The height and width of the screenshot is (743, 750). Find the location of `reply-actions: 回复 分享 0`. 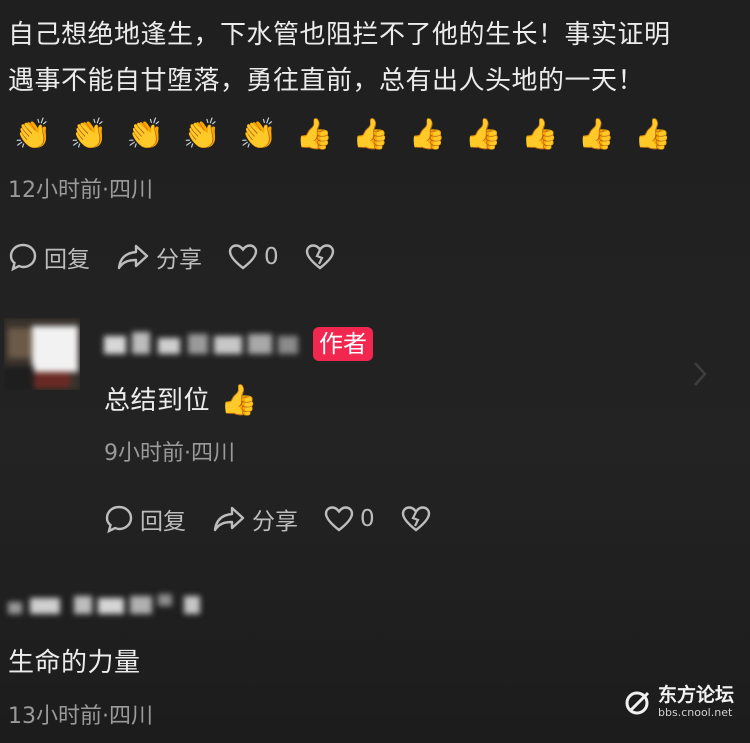

reply-actions: 回复 分享 0 is located at coordinates (267, 519).